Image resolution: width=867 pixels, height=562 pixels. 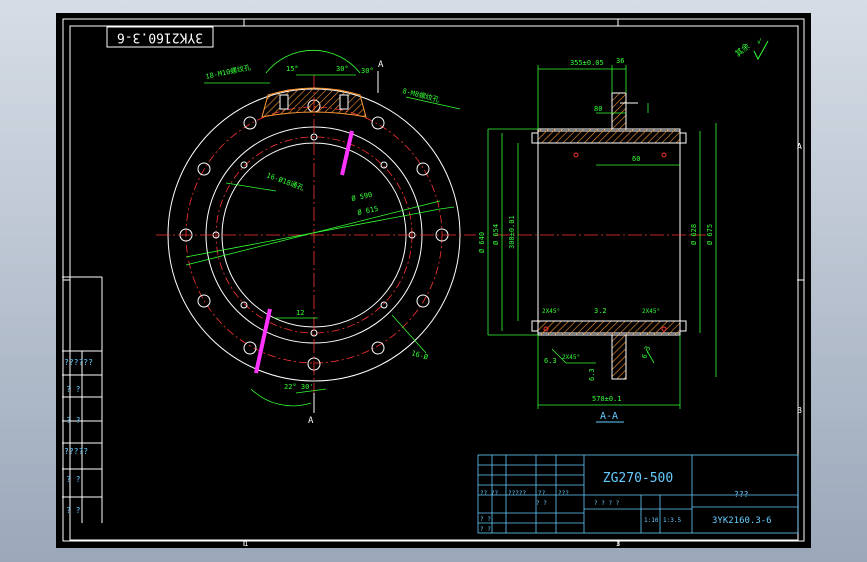 I want to click on dim-left-3: 300±0.01, so click(x=512, y=232).